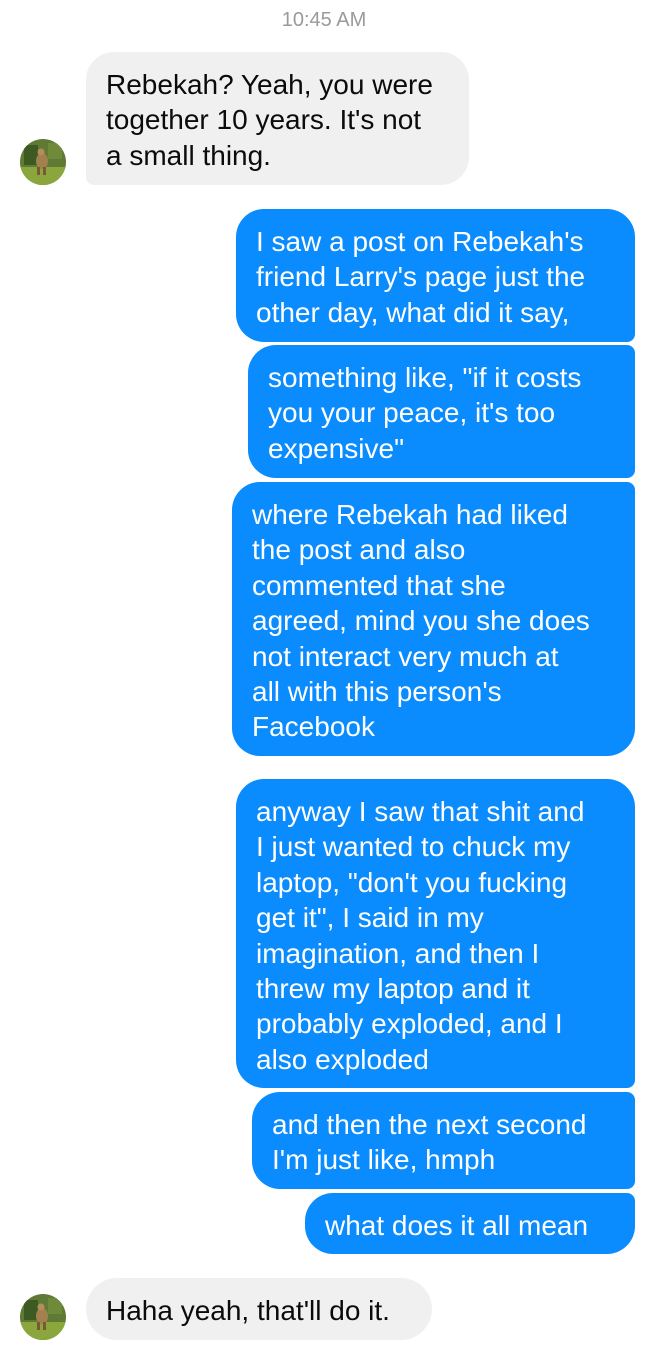 The height and width of the screenshot is (1364, 648). What do you see at coordinates (379, 585) in the screenshot?
I see `message-text-line: commented that she` at bounding box center [379, 585].